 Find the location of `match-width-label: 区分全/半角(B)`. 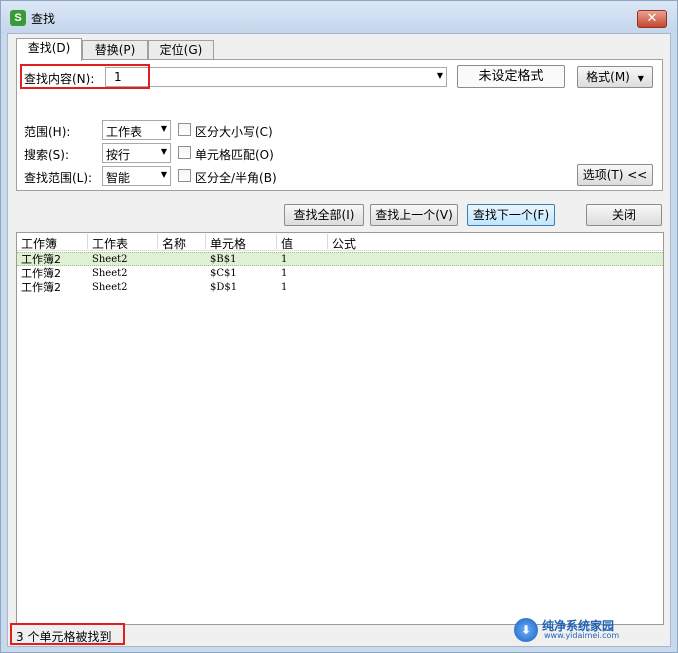

match-width-label: 区分全/半角(B) is located at coordinates (236, 177).